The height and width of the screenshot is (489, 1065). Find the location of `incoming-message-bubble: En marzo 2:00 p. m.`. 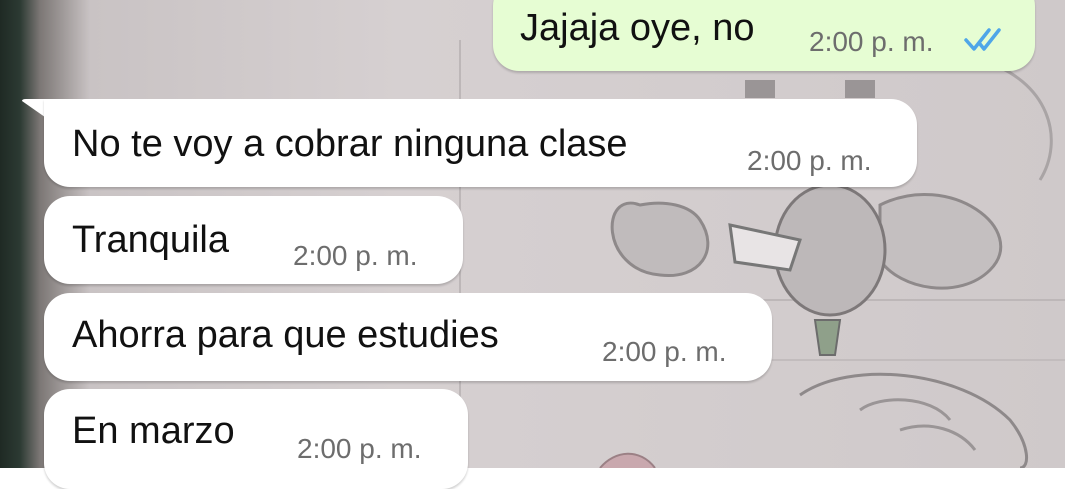

incoming-message-bubble: En marzo 2:00 p. m. is located at coordinates (256, 439).